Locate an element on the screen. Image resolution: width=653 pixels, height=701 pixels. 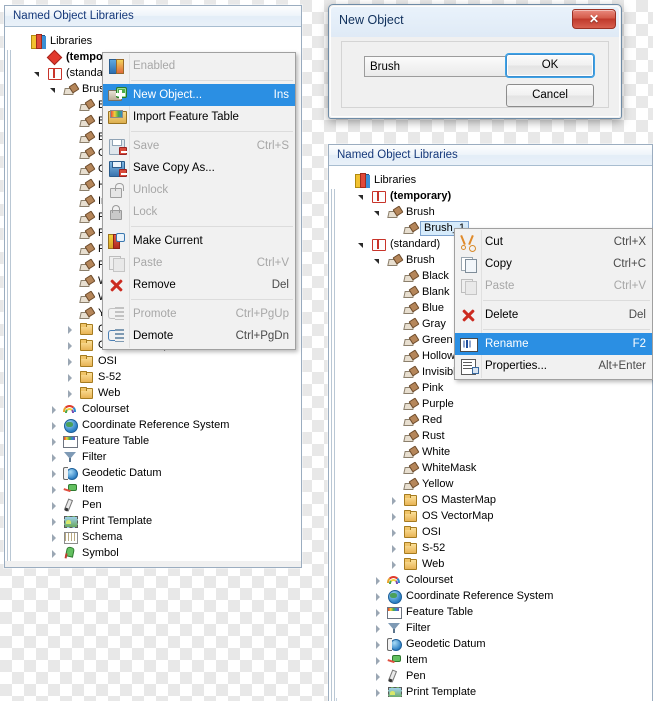
tree-item-pink: Pink is located at coordinates (492, 388).